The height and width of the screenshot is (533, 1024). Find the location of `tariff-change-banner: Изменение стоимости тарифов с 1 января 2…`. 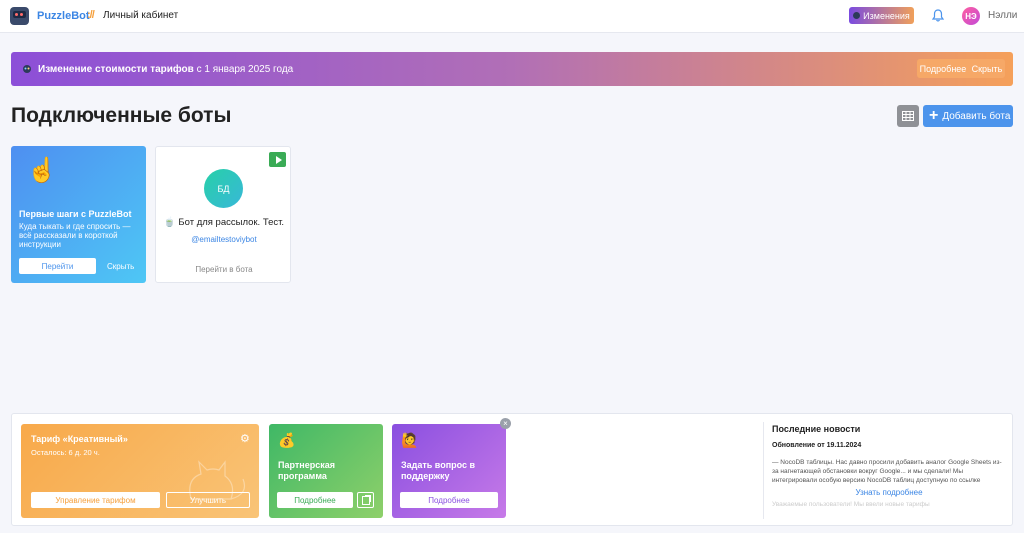

tariff-change-banner: Изменение стоимости тарифов с 1 января 2… is located at coordinates (512, 69).